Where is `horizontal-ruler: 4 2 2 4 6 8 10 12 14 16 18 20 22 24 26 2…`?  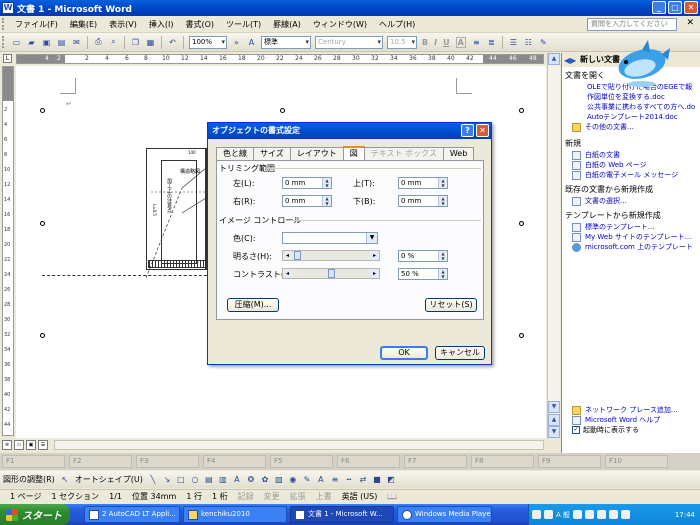 horizontal-ruler: 4 2 2 4 6 8 10 12 14 16 18 20 22 24 26 2… is located at coordinates (280, 59).